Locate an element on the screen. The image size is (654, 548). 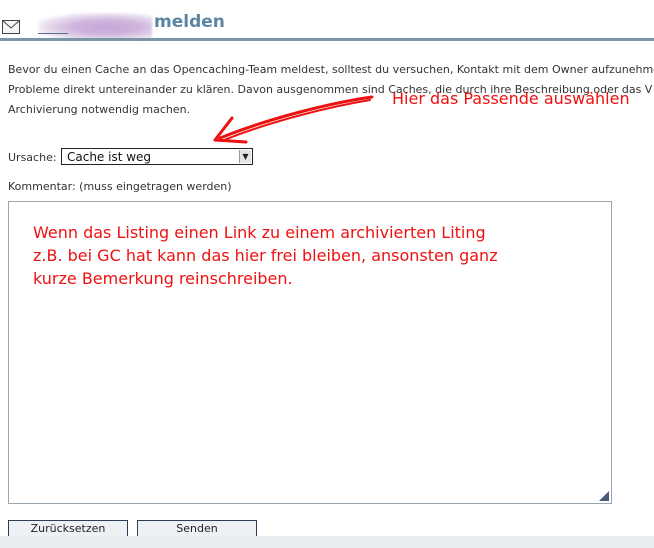
reason-select: Cache ist weg ▼ is located at coordinates (157, 156).